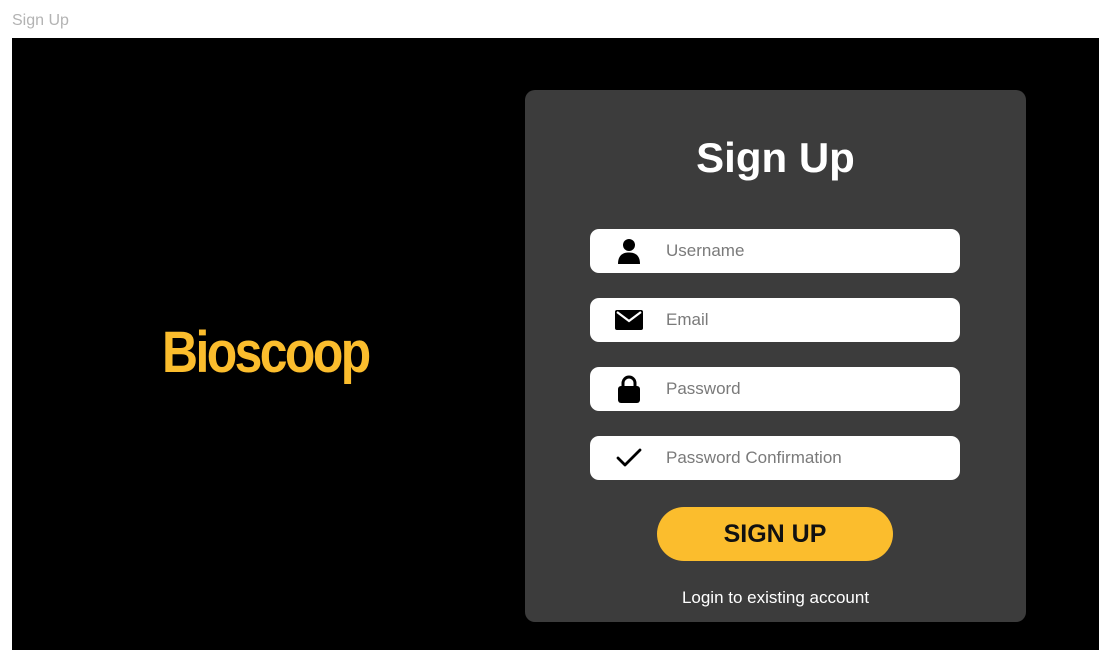  Describe the element at coordinates (629, 251) in the screenshot. I see `user-icon` at that location.